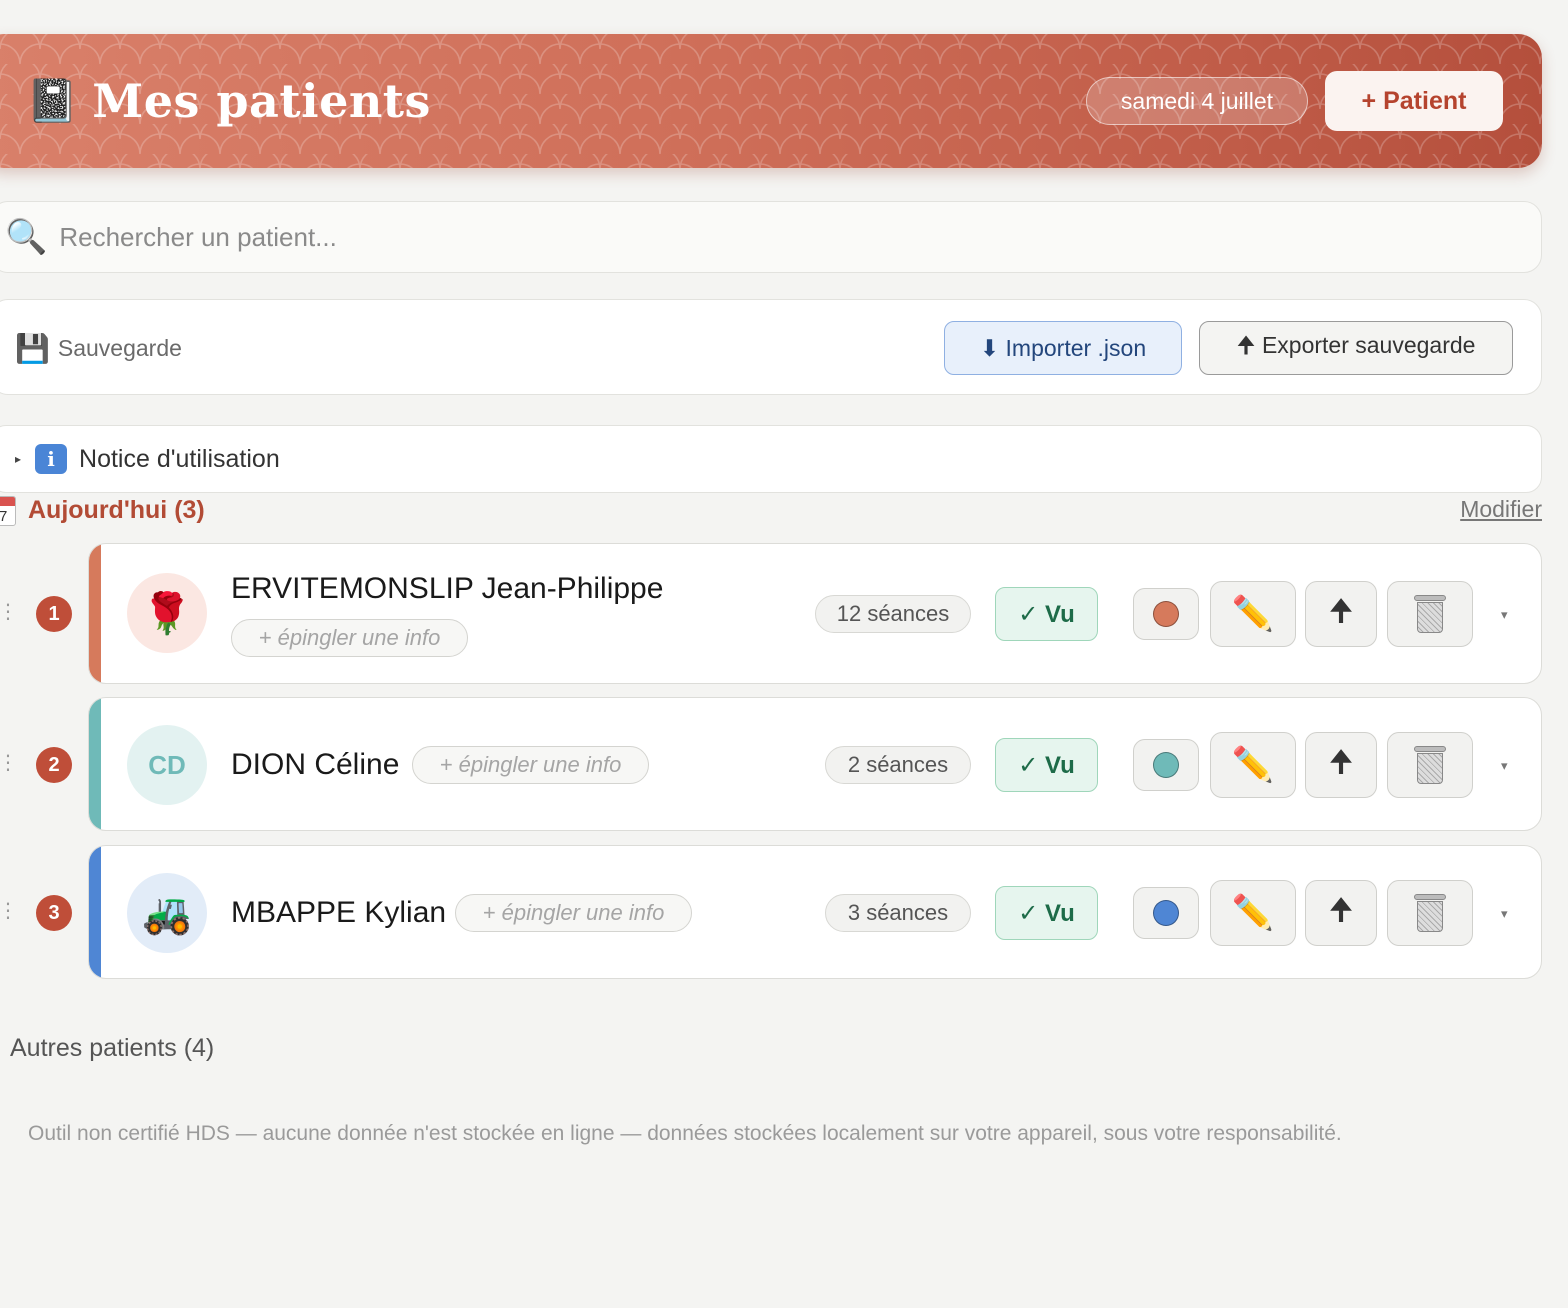 Image resolution: width=1568 pixels, height=1308 pixels. What do you see at coordinates (898, 765) in the screenshot?
I see `sessions-count-badge: 2 séances` at bounding box center [898, 765].